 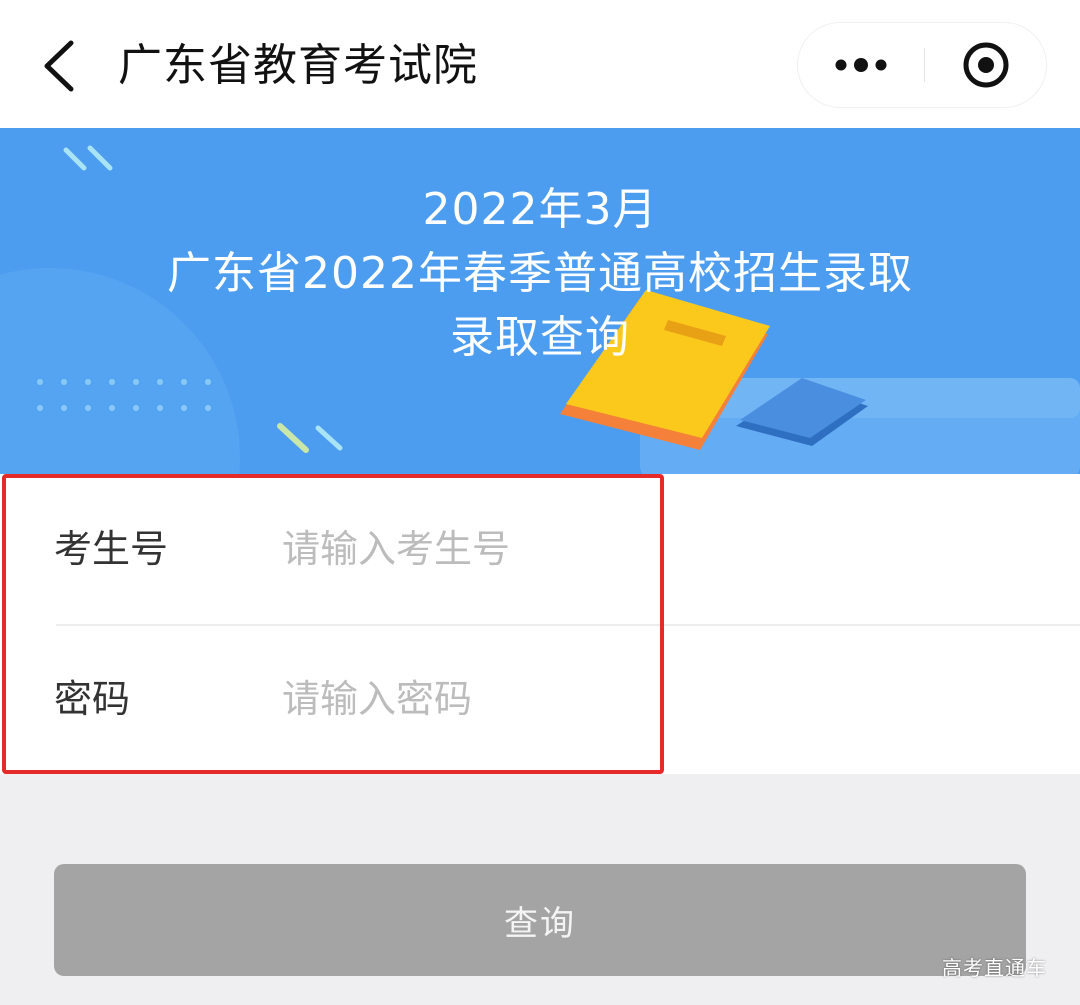 What do you see at coordinates (92, 699) in the screenshot?
I see `password-label: 密码` at bounding box center [92, 699].